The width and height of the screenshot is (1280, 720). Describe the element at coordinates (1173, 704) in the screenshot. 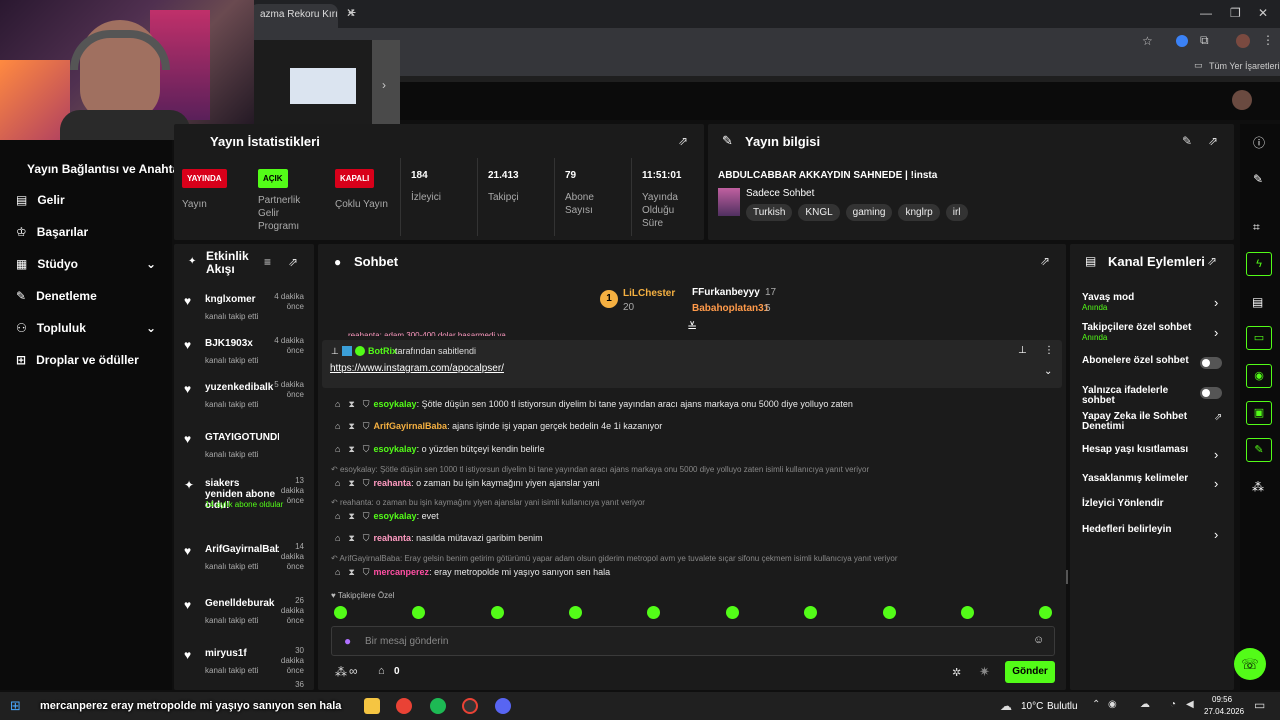

I see `wifi-icon: ◔` at that location.